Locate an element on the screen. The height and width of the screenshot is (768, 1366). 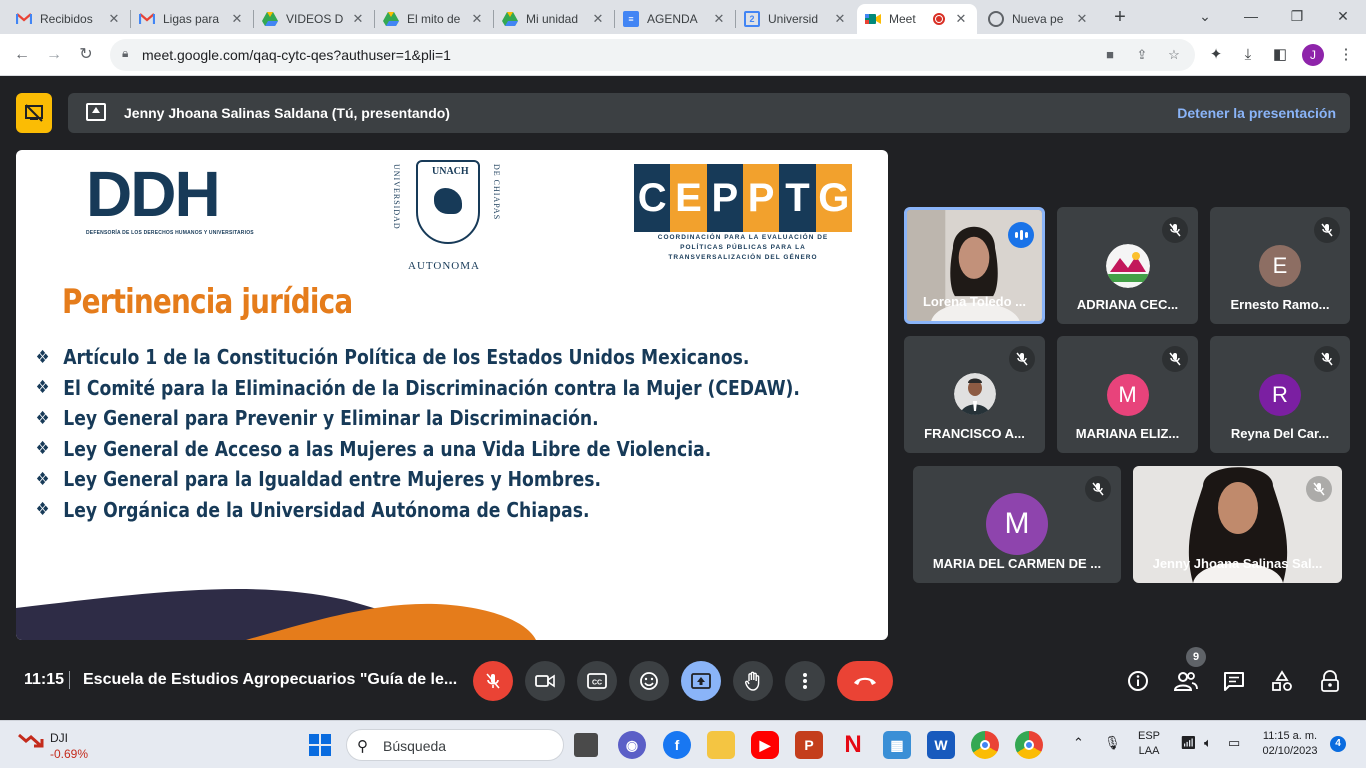
file-explorer-icon is located at coordinates (721, 745).